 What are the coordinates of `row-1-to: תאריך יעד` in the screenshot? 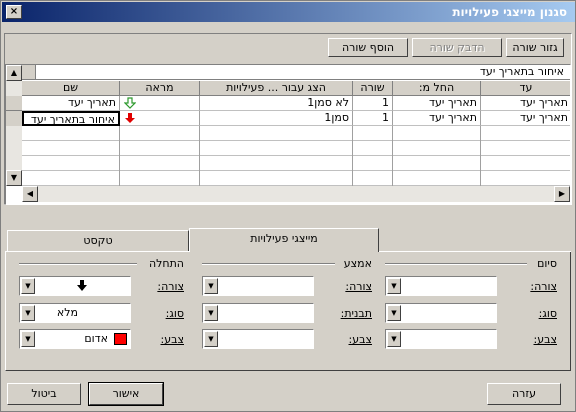 It's located at (525, 103).